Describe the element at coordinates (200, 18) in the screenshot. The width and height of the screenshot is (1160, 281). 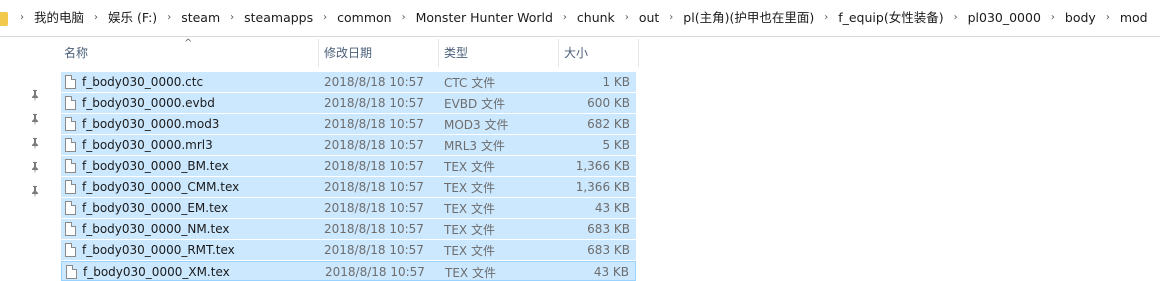
I see `breadcrumb-item: steam` at that location.